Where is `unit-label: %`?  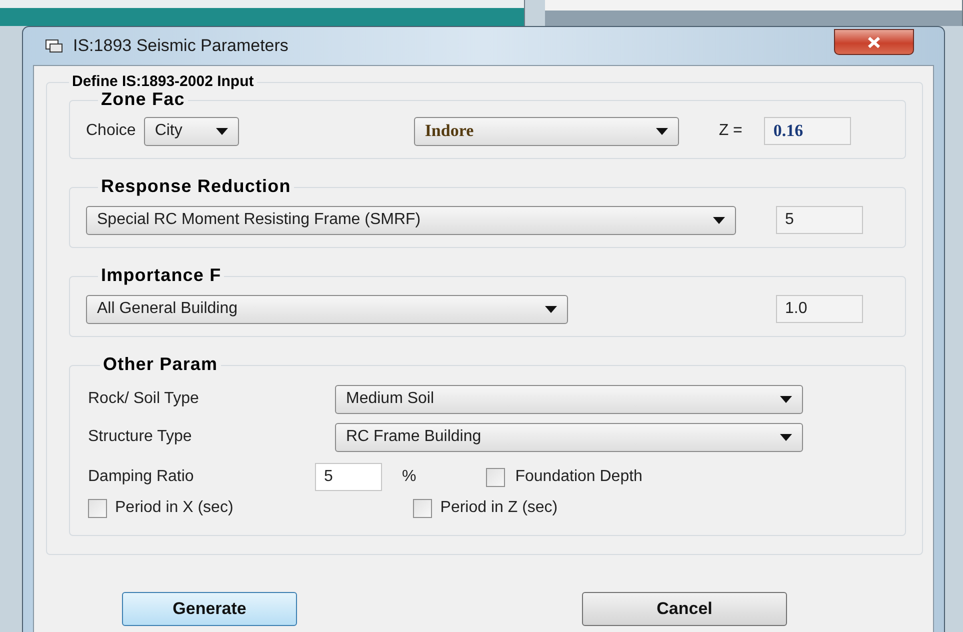 unit-label: % is located at coordinates (409, 477).